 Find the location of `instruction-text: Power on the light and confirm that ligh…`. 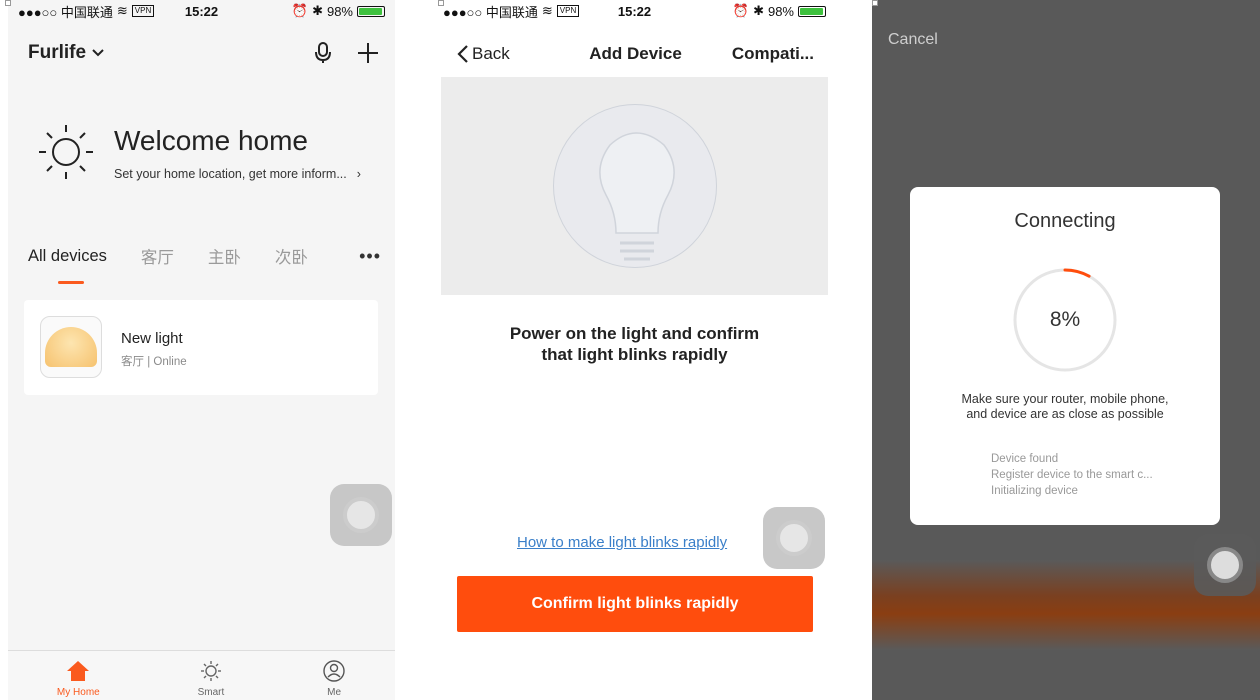

instruction-text: Power on the light and confirm that ligh… is located at coordinates (634, 344).